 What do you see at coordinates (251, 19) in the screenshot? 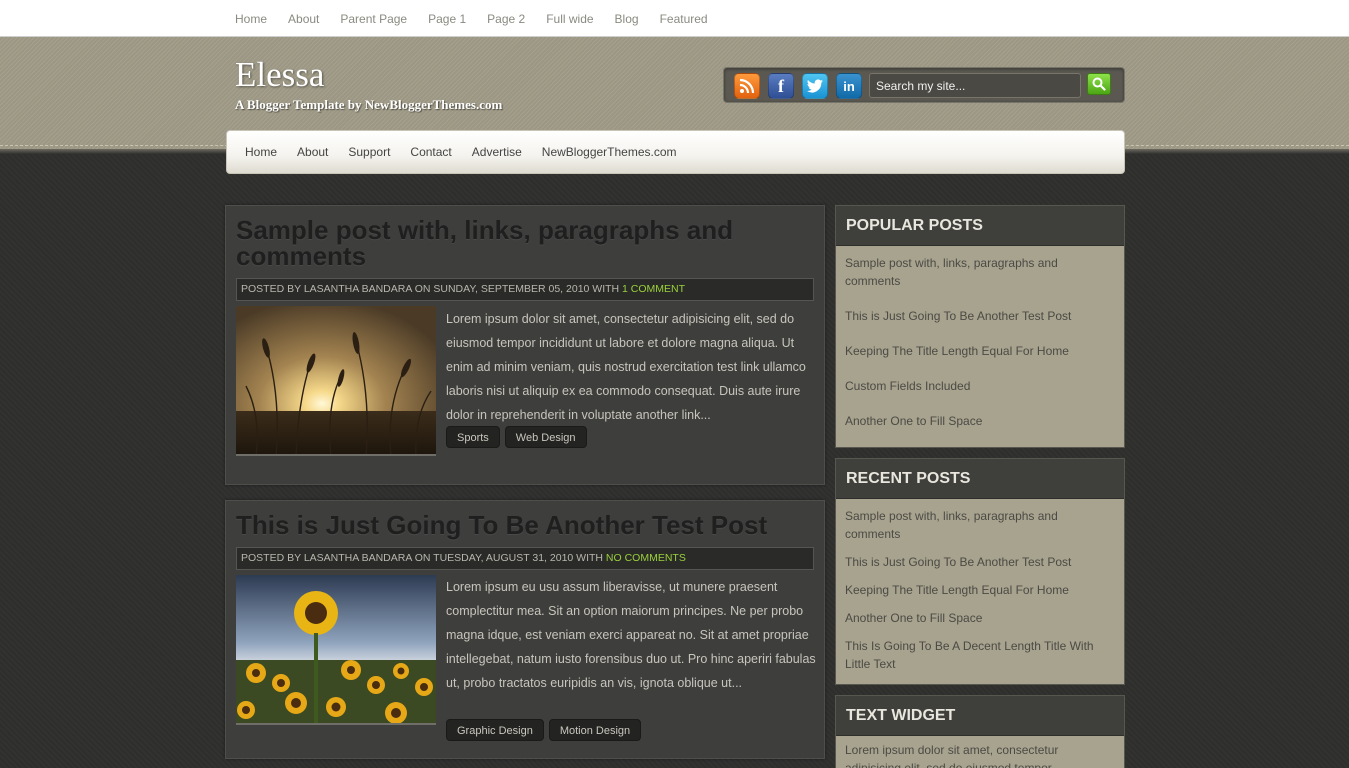
I see `top-nav-home: Home` at bounding box center [251, 19].